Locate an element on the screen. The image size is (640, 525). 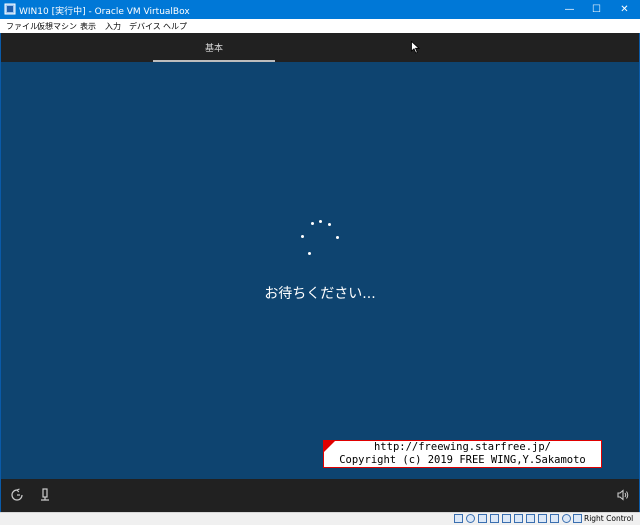
tab-underline is located at coordinates (214, 61).